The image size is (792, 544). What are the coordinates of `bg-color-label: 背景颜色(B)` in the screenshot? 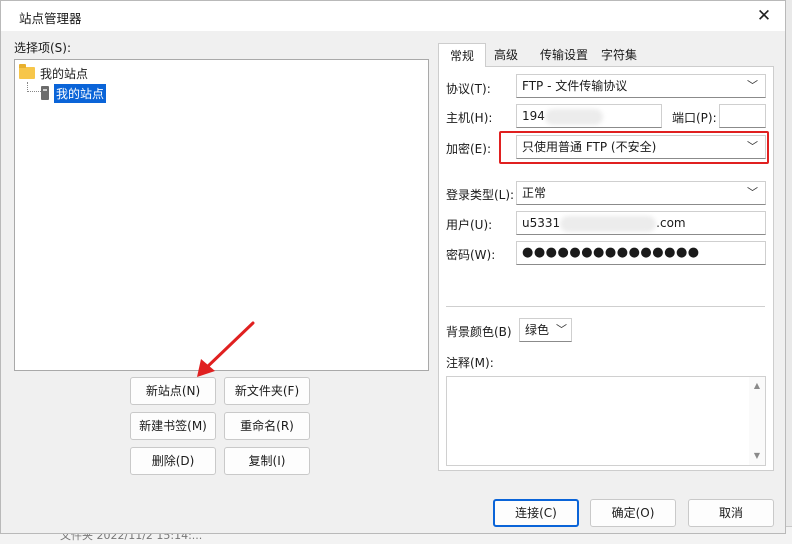 It's located at (479, 332).